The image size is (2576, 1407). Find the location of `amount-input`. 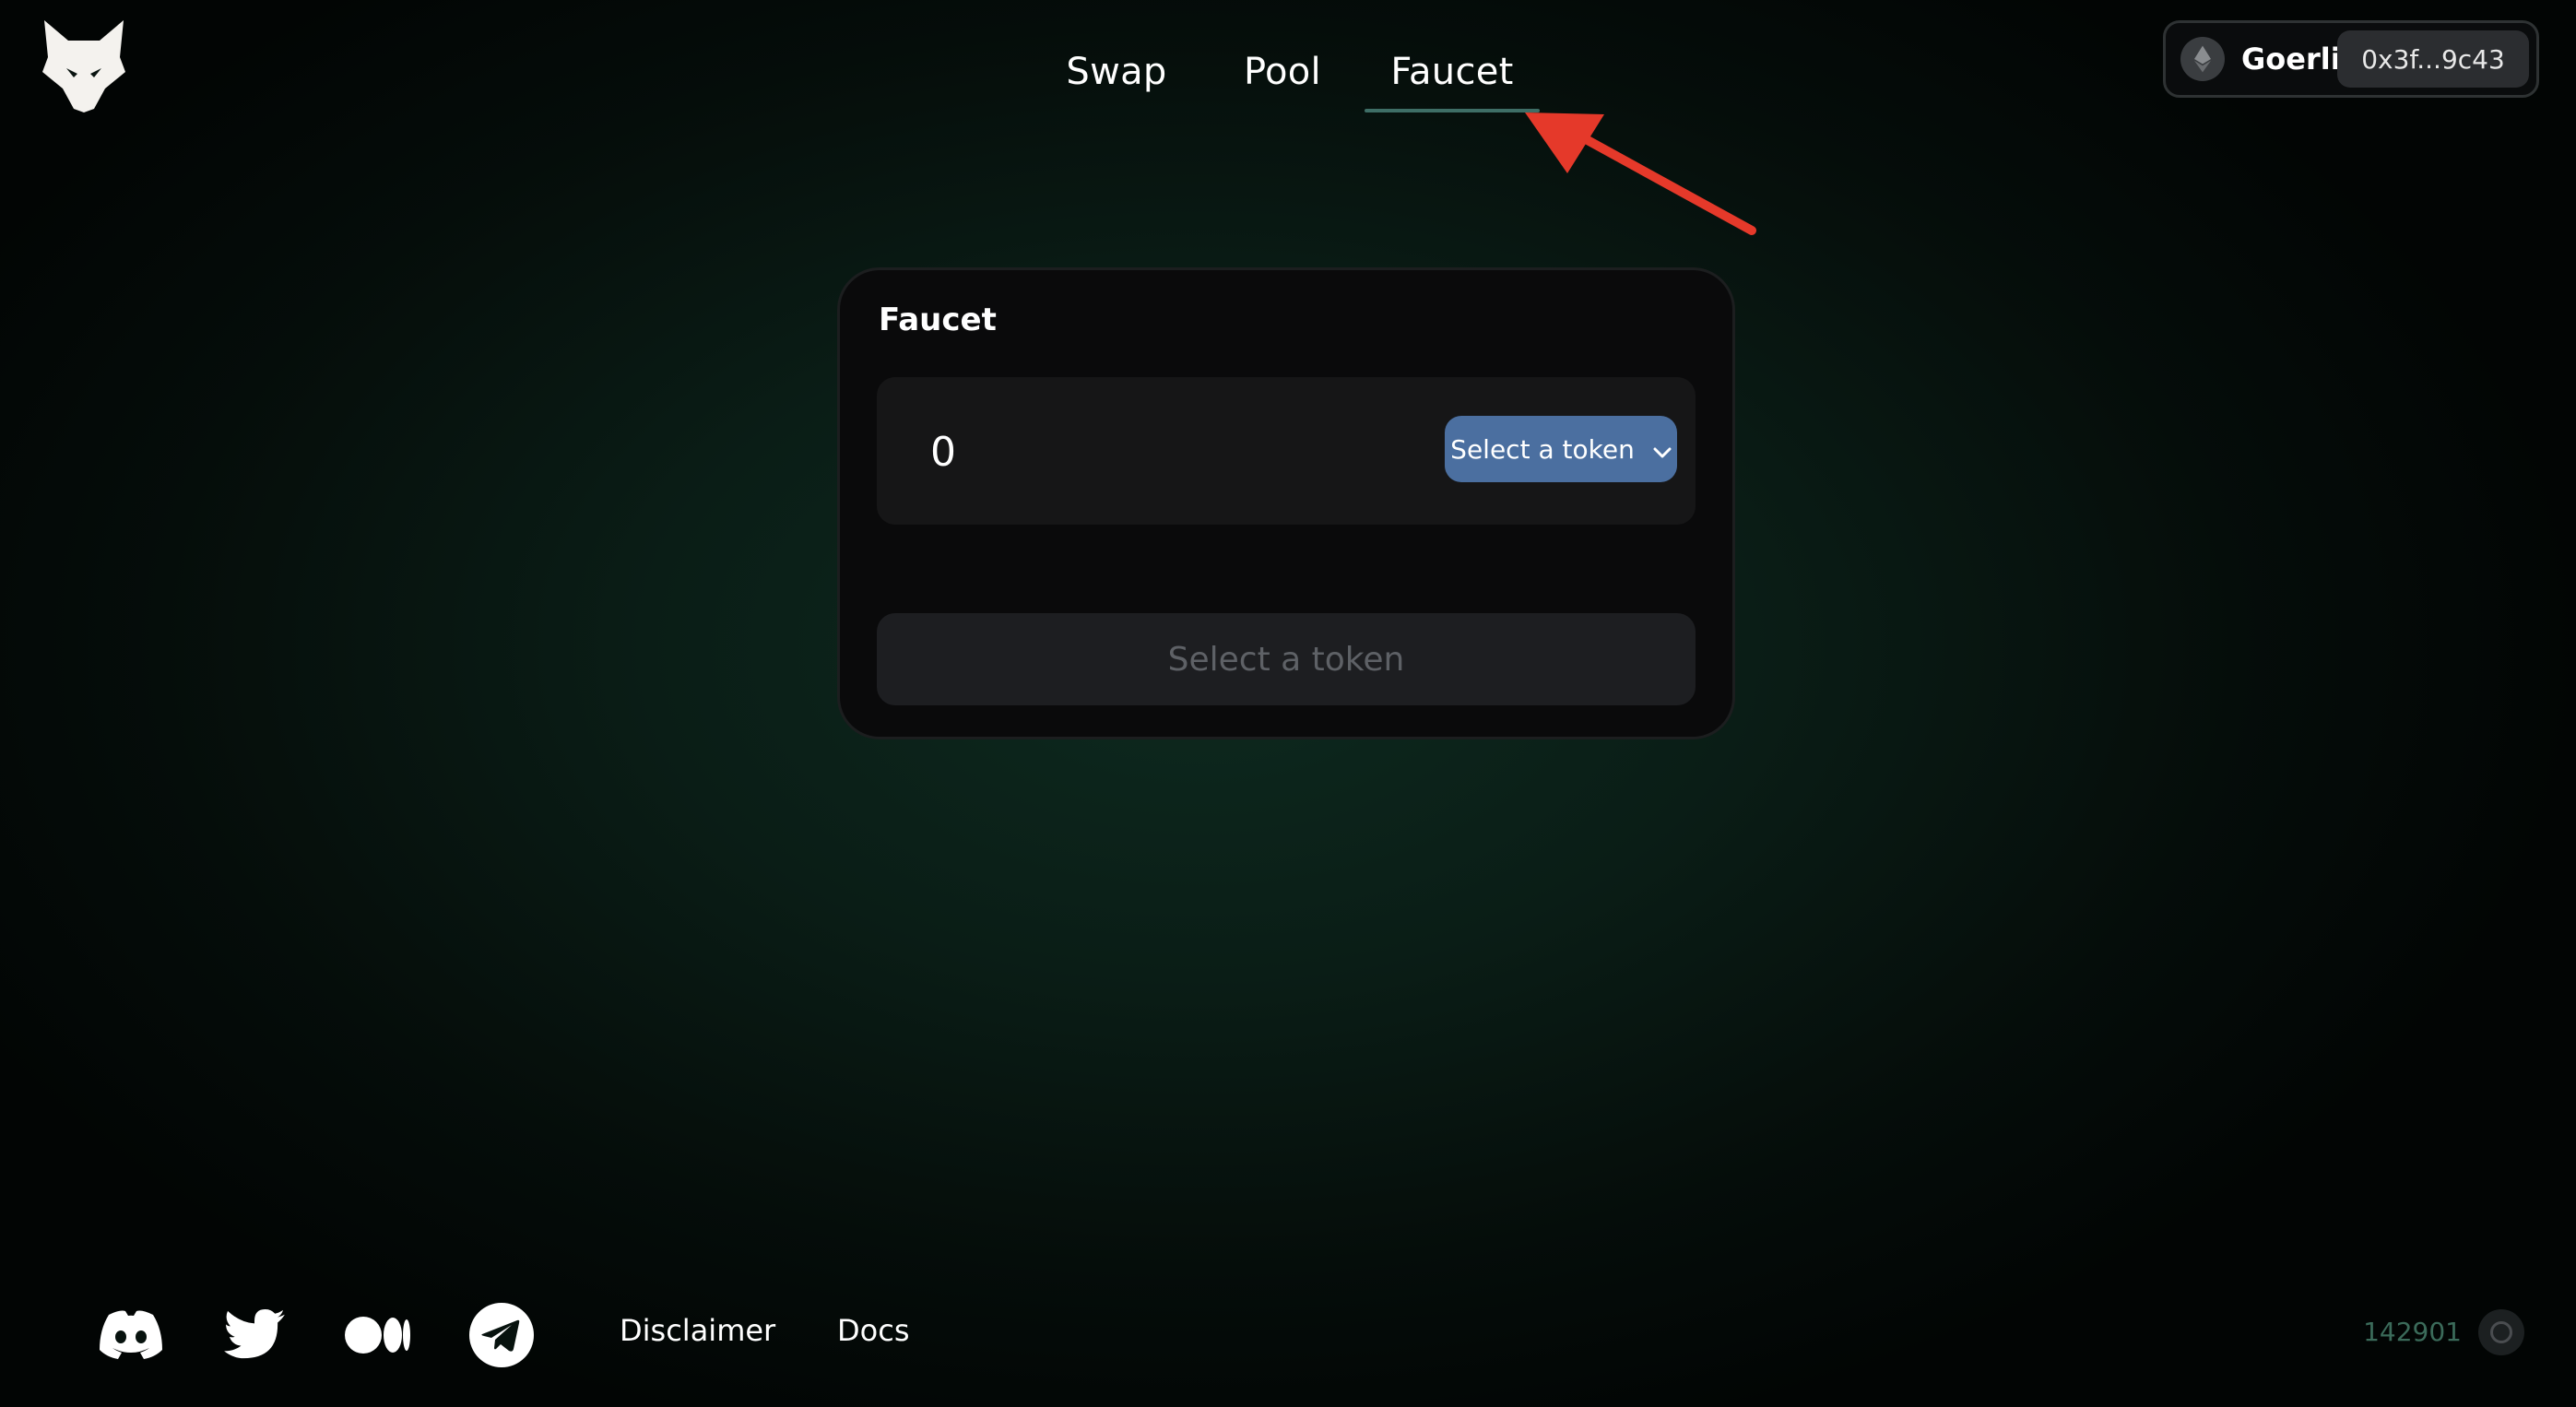

amount-input is located at coordinates (1160, 452).